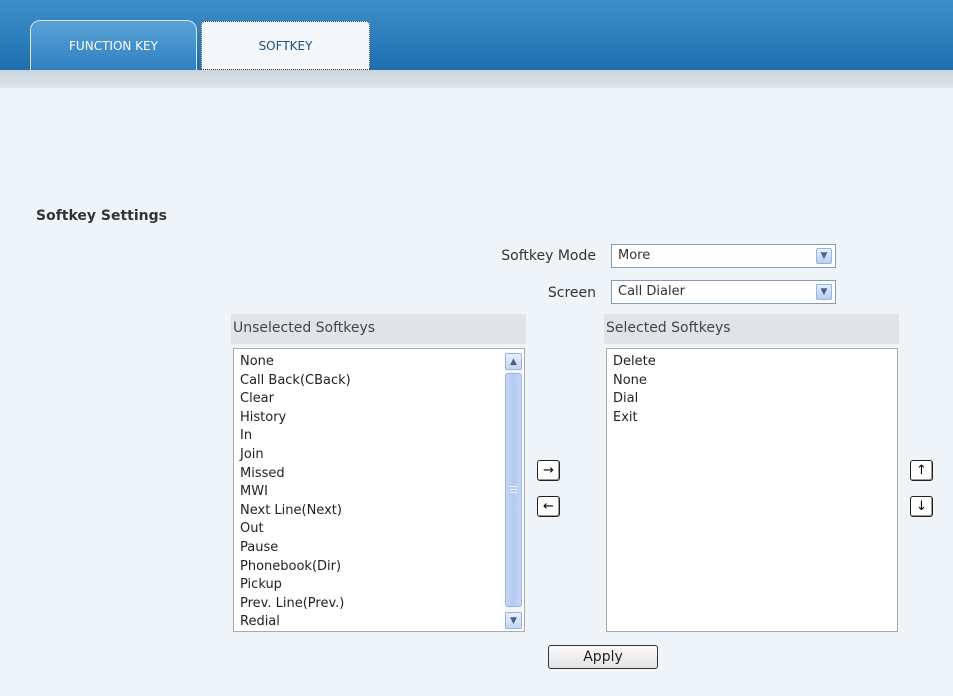  What do you see at coordinates (382, 492) in the screenshot?
I see `list-item: MWI` at bounding box center [382, 492].